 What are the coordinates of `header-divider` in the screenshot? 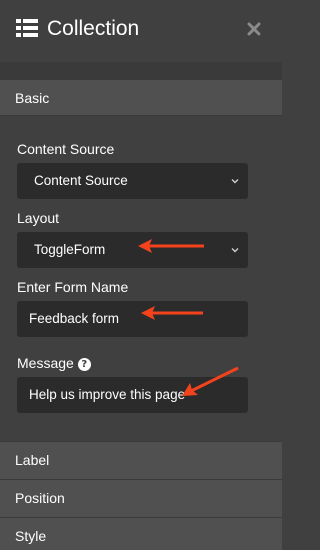 It's located at (141, 71).